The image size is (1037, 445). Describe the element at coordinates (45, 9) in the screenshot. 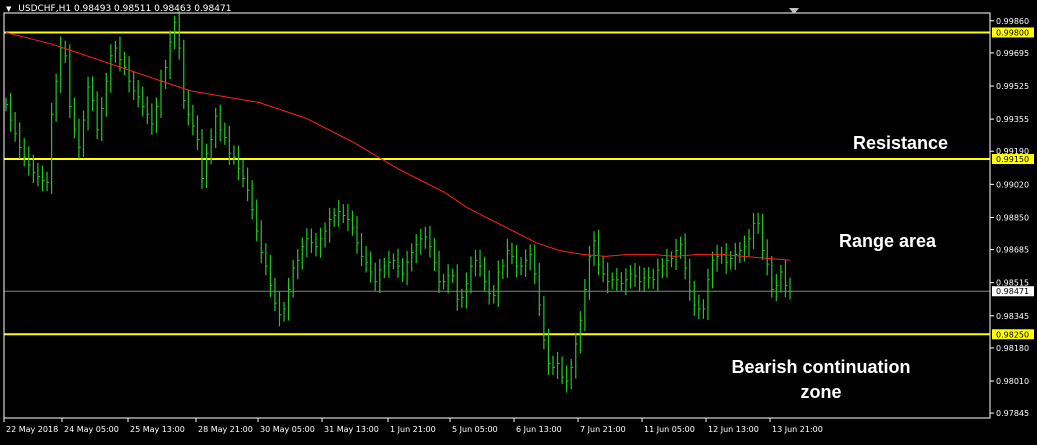

I see `symbol-label: USDCHF,H1` at that location.